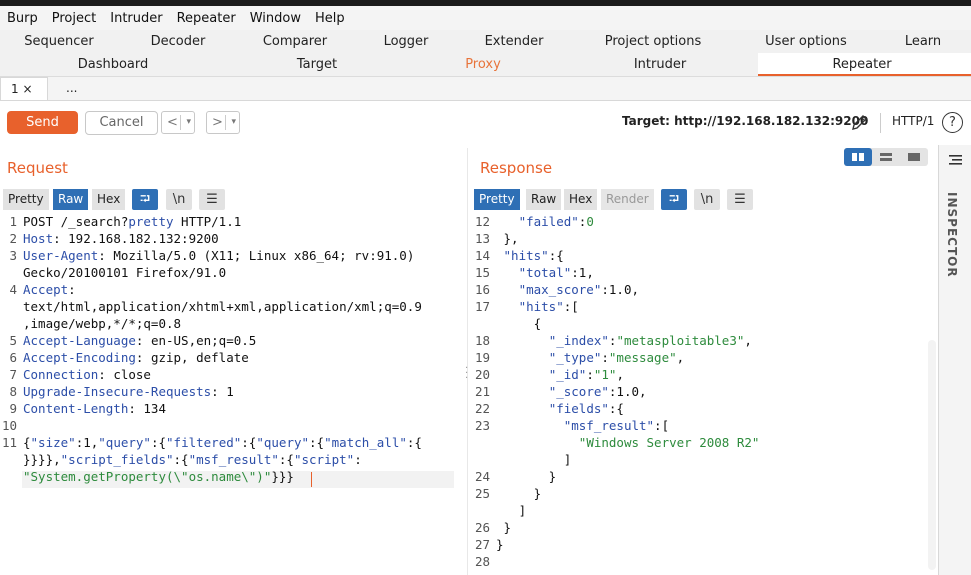  What do you see at coordinates (136, 18) in the screenshot?
I see `menu-intruder: Intruder` at bounding box center [136, 18].